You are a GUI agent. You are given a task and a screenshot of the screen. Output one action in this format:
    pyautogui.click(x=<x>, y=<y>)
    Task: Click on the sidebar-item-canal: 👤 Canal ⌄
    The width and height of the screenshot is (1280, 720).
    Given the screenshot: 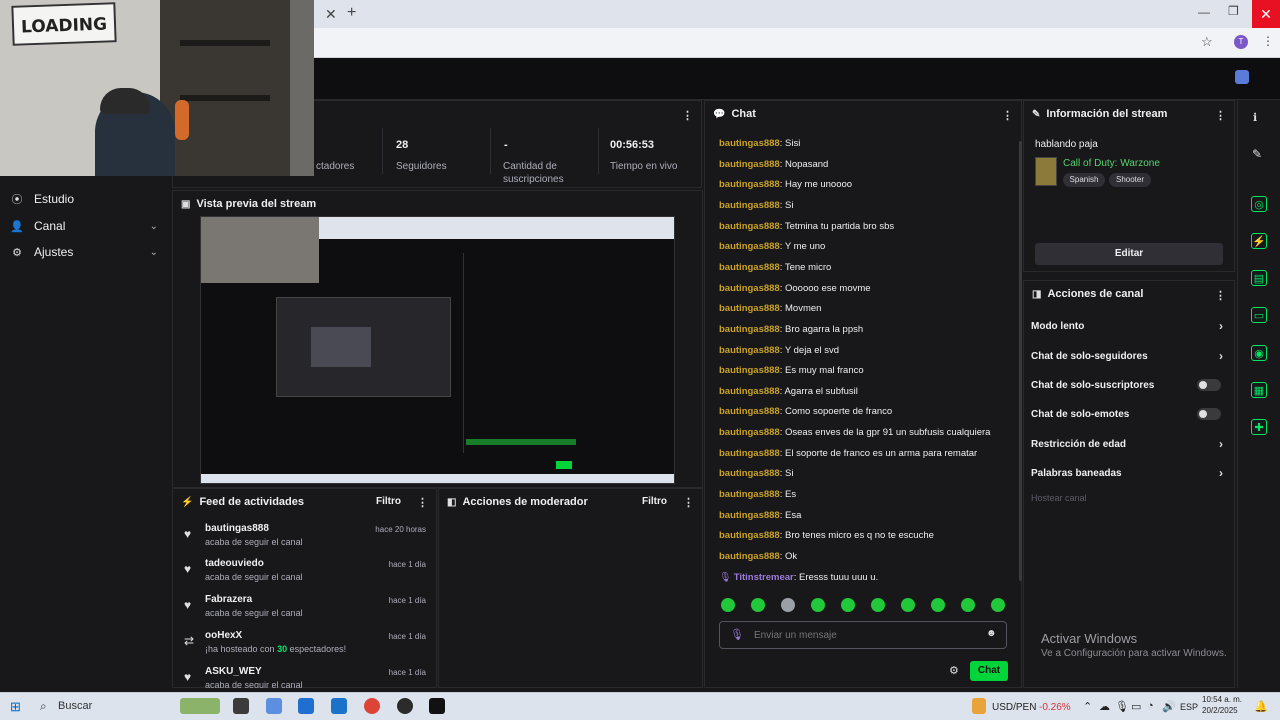 What is the action you would take?
    pyautogui.click(x=86, y=226)
    